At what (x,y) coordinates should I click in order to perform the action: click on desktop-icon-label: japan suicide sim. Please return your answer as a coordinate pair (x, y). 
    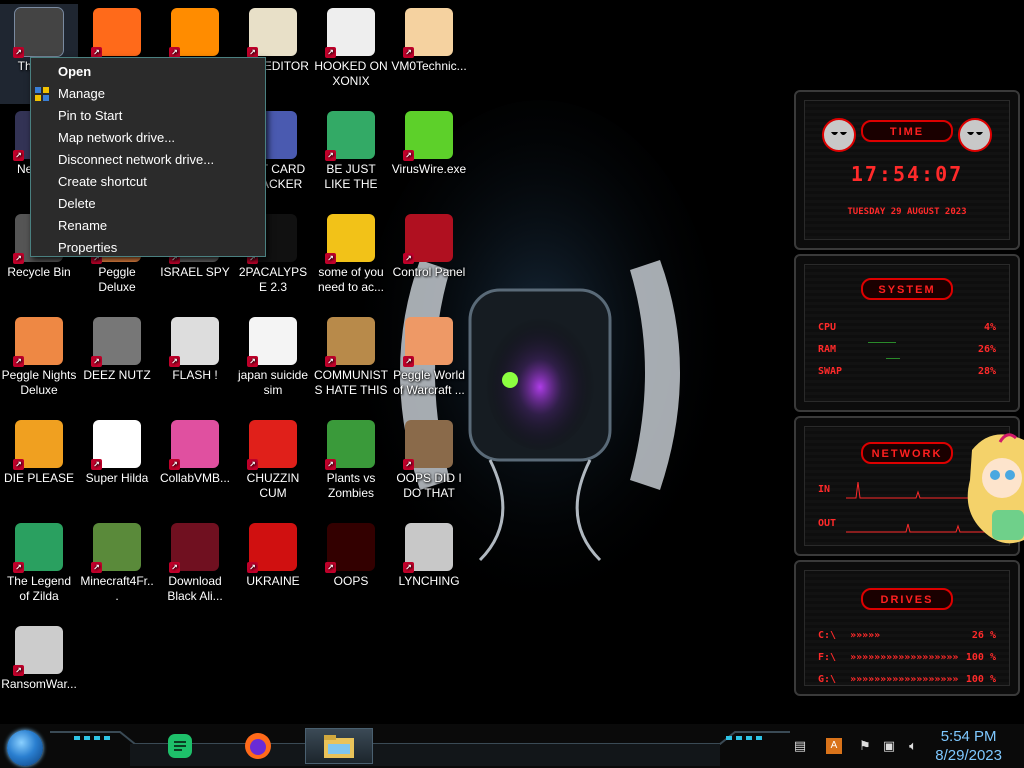
    Looking at the image, I should click on (273, 382).